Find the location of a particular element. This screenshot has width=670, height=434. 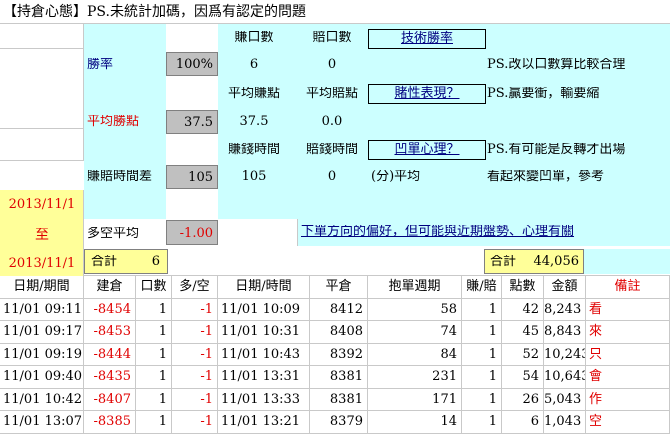

cell-close-price: 8408 is located at coordinates (339, 332).